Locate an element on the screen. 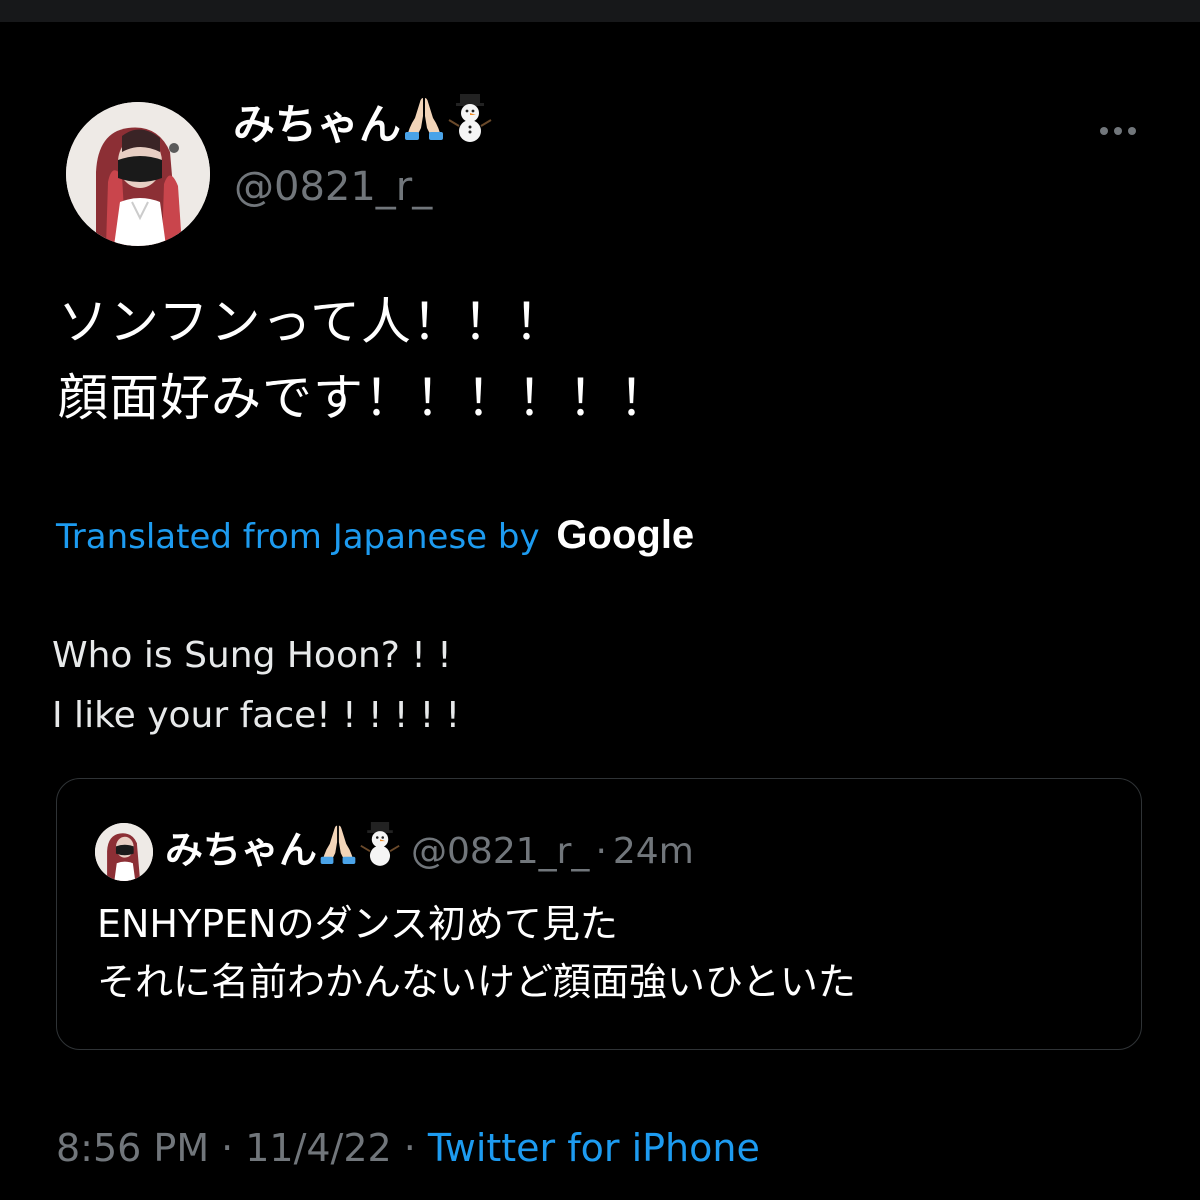 Image resolution: width=1200 pixels, height=1200 pixels. tweet-time: 8:56 PM is located at coordinates (132, 1148).